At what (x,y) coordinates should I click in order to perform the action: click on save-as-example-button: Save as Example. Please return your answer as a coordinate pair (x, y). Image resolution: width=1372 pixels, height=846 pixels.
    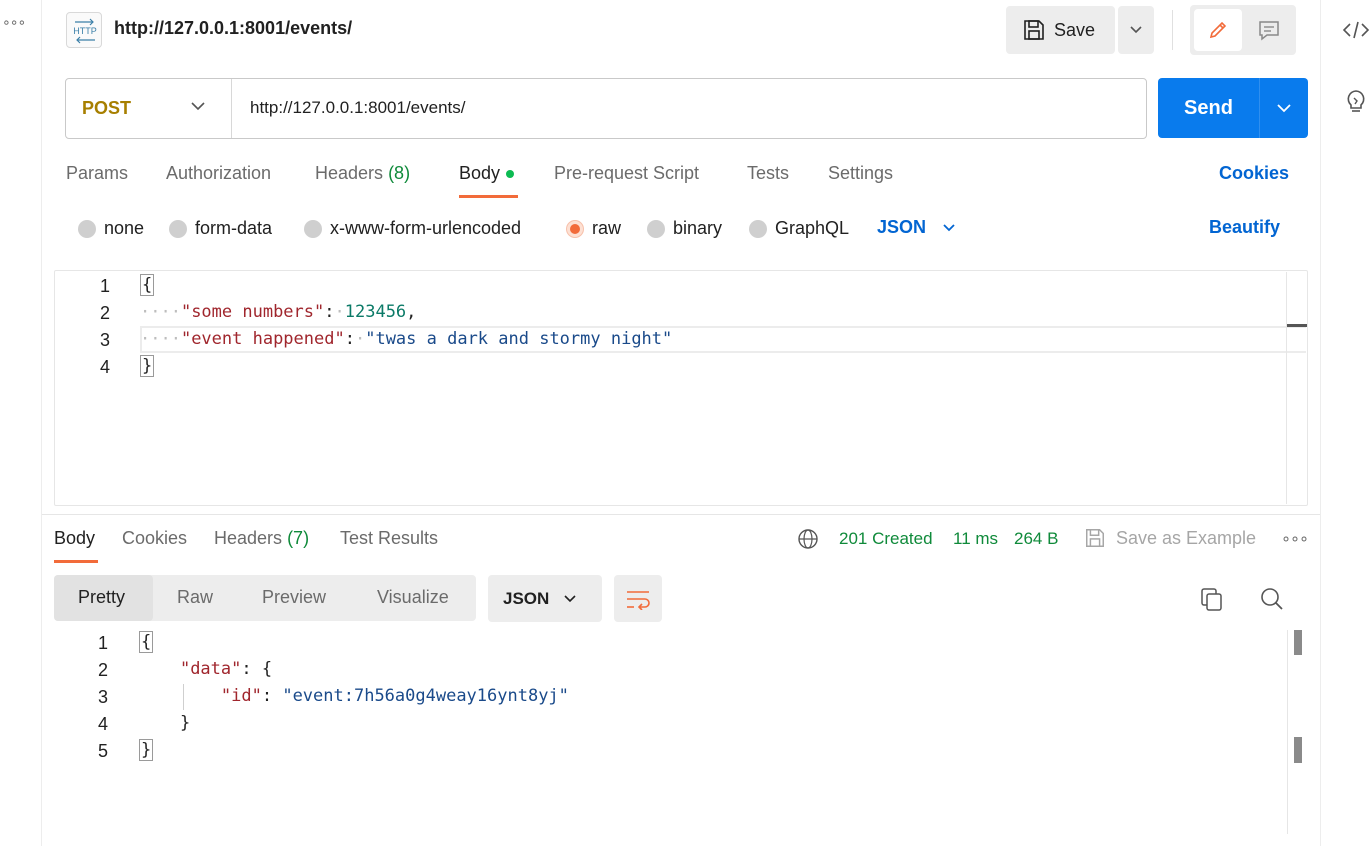
    Looking at the image, I should click on (1170, 538).